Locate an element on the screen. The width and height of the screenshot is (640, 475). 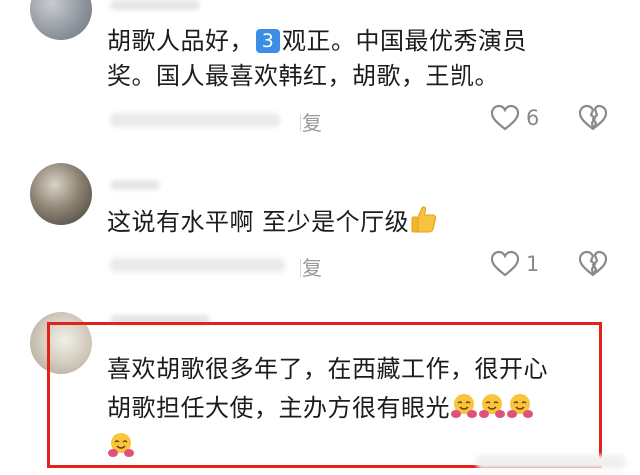
like-count: 6 is located at coordinates (533, 118).